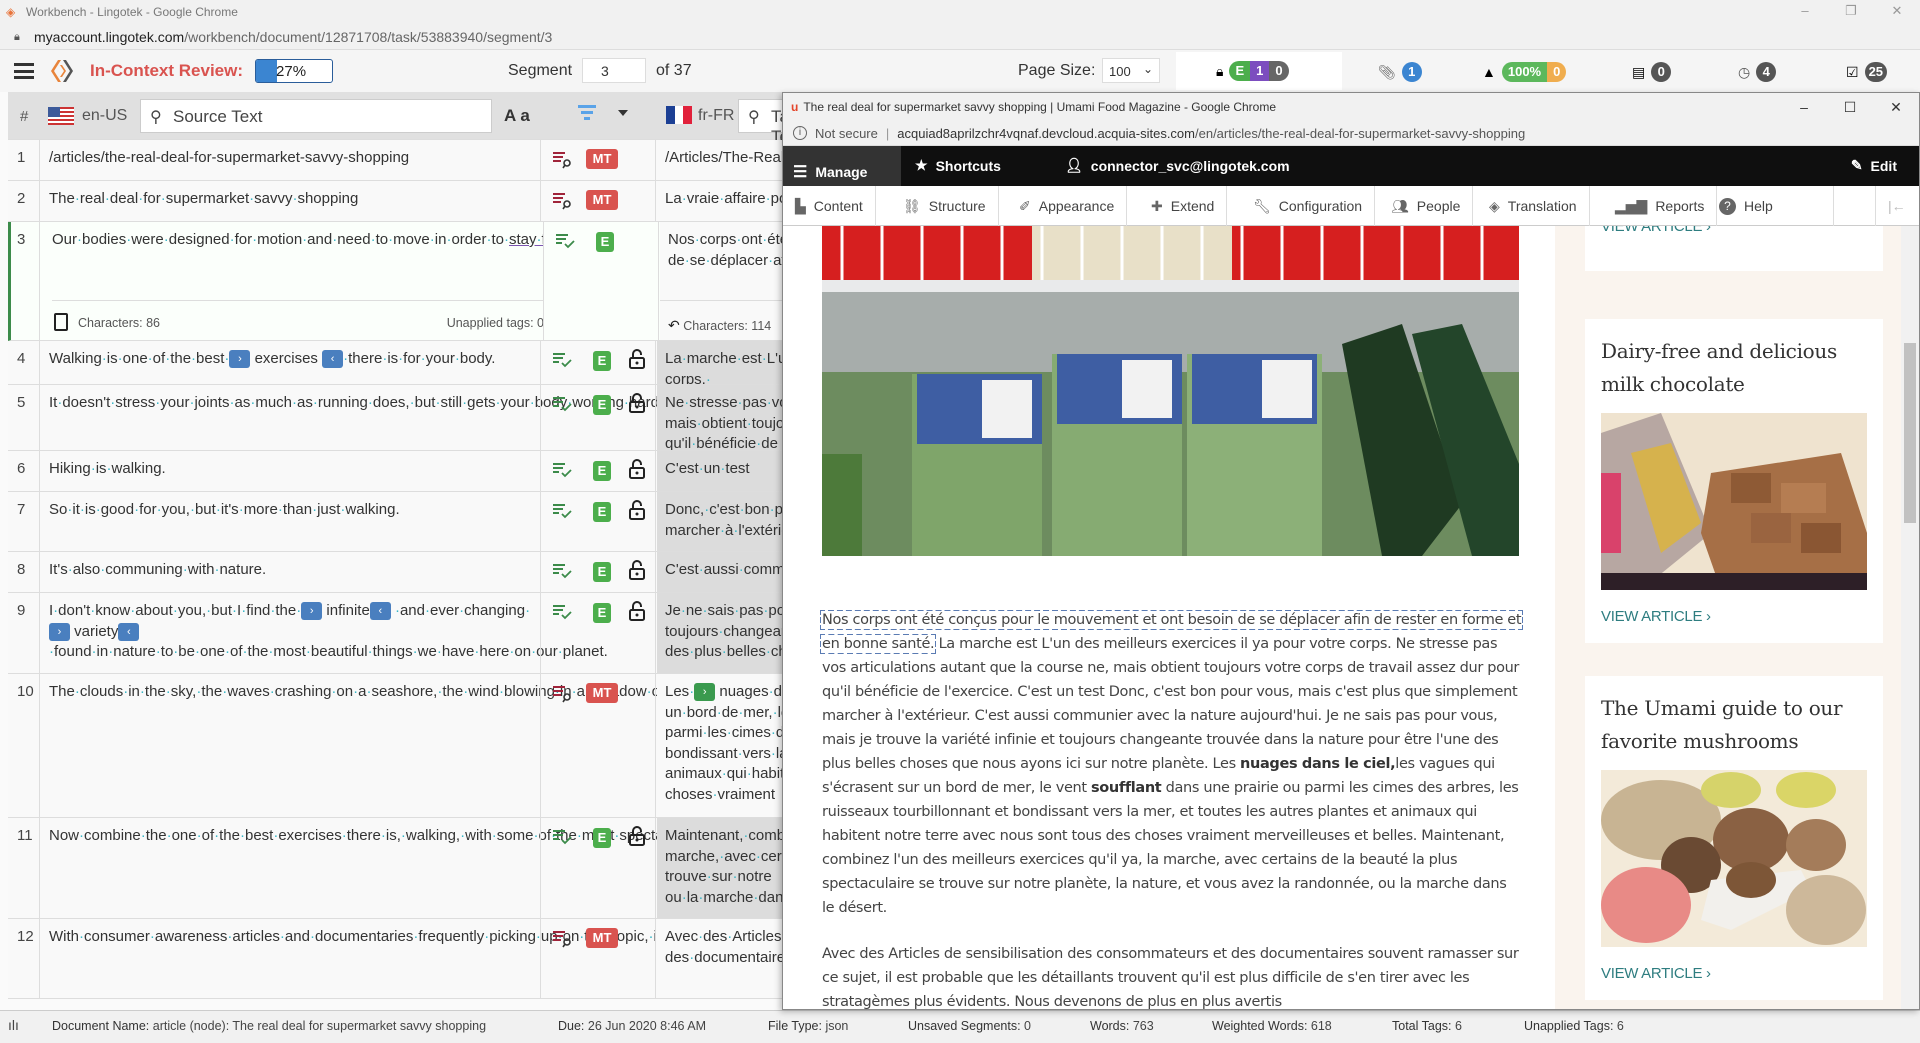  I want to click on segment-number-input: 3, so click(614, 70).